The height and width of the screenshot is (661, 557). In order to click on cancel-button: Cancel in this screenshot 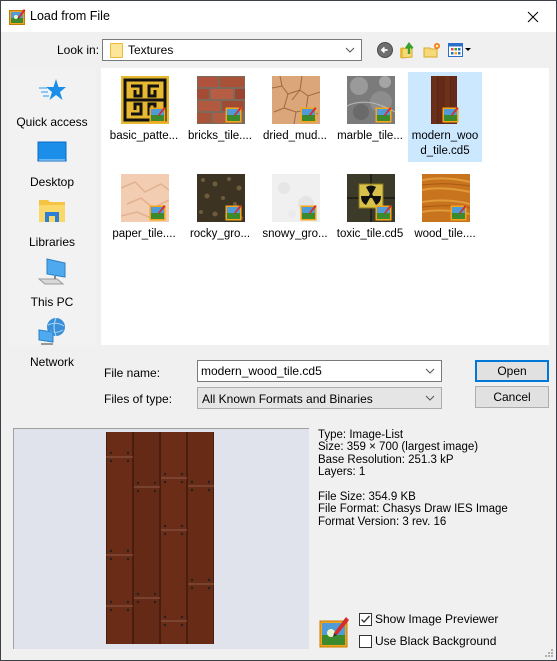, I will do `click(512, 397)`.